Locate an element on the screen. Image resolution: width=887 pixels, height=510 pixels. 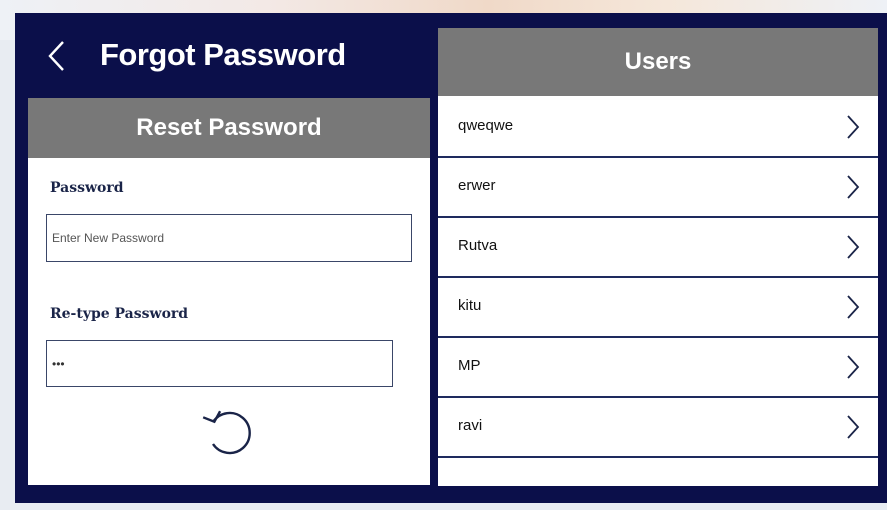
user-name: erwer is located at coordinates (477, 185).